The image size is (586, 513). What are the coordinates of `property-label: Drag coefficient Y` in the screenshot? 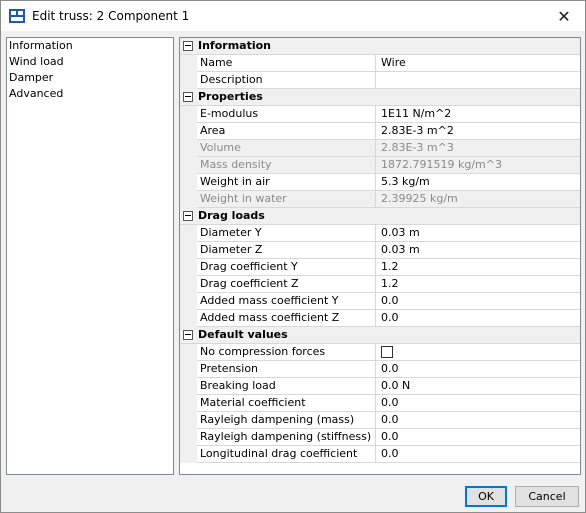 It's located at (286, 267).